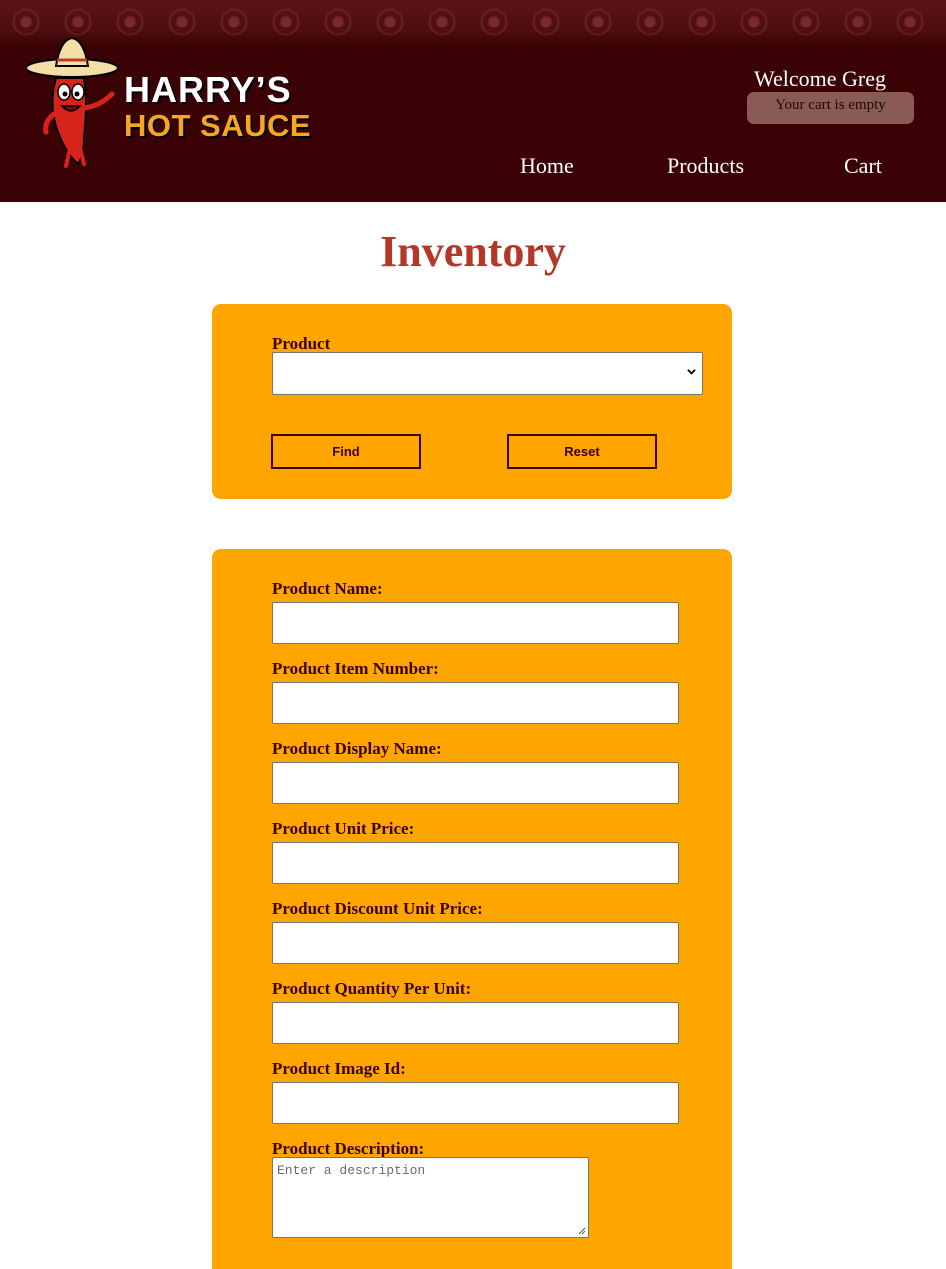 The height and width of the screenshot is (1269, 946). Describe the element at coordinates (377, 908) in the screenshot. I see `product-discount-unit-price-label: Product Discount Unit Price:` at that location.